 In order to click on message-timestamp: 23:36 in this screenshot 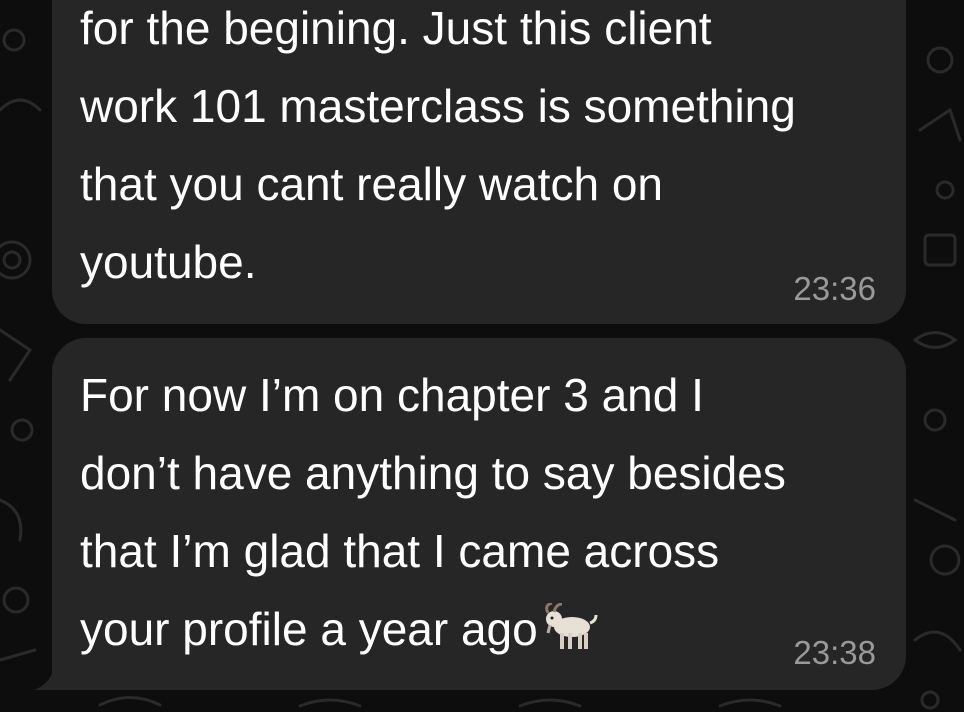, I will do `click(834, 288)`.